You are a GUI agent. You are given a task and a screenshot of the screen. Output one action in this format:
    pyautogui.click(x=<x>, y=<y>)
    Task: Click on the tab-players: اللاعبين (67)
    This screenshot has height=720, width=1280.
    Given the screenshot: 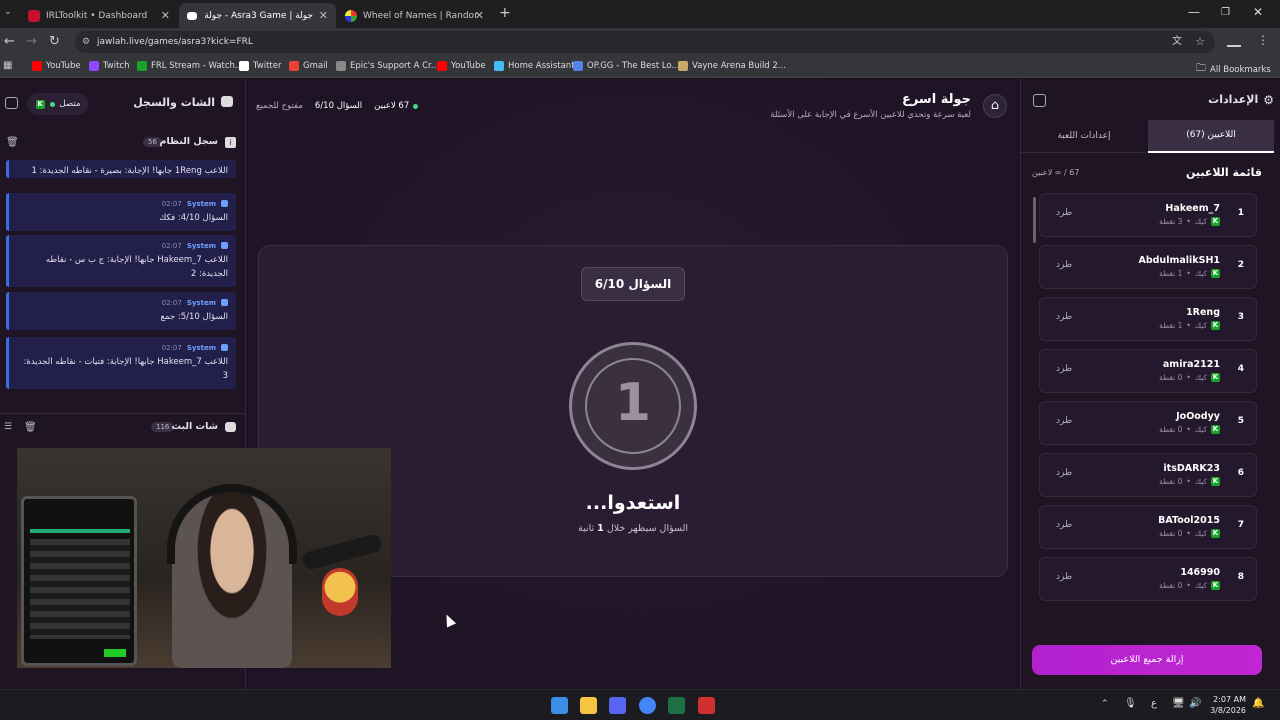 What is the action you would take?
    pyautogui.click(x=1211, y=136)
    